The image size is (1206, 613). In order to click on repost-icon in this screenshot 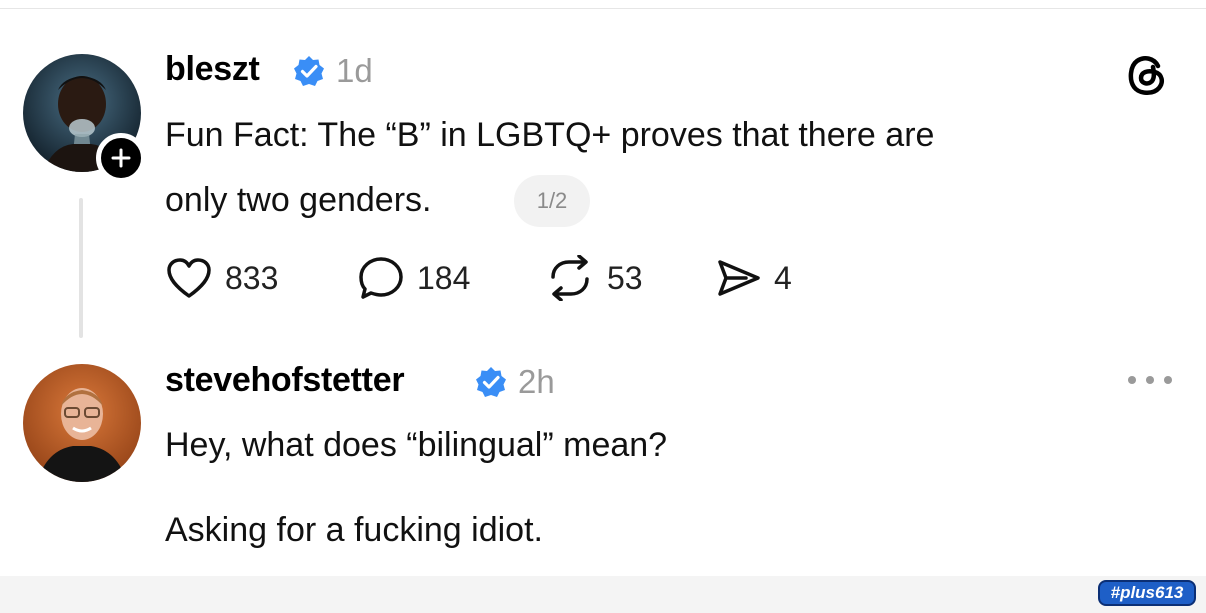, I will do `click(570, 278)`.